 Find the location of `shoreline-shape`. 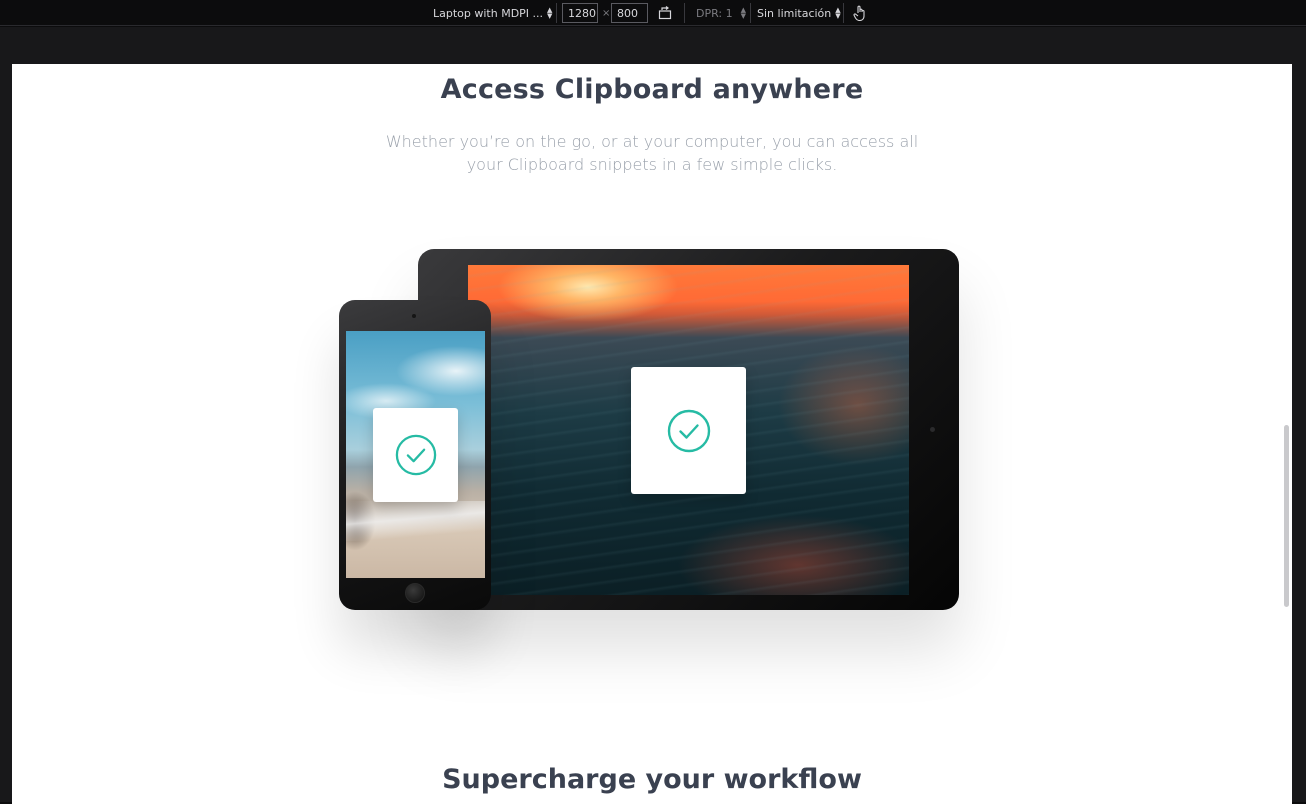

shoreline-shape is located at coordinates (415, 521).